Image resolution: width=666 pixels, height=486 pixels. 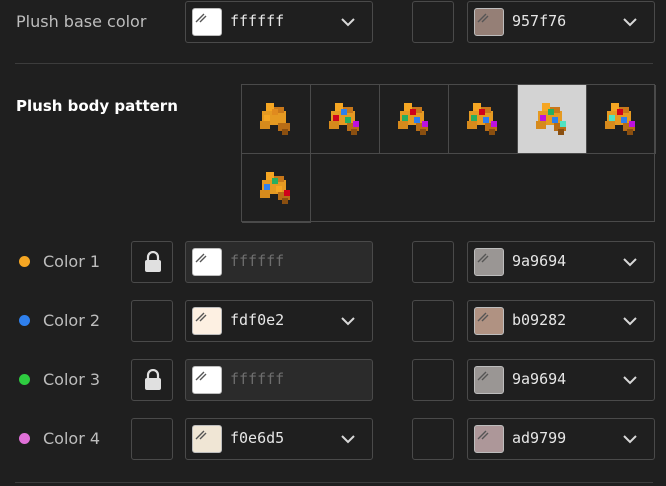 I want to click on color-2-secondary-swatch, so click(x=489, y=321).